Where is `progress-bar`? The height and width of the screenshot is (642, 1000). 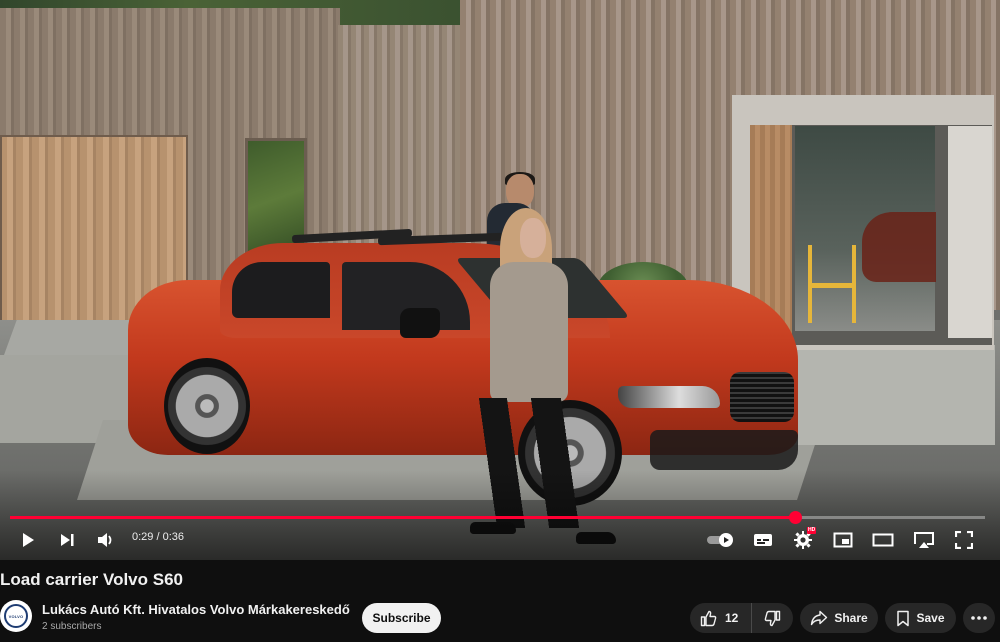
progress-bar is located at coordinates (497, 517).